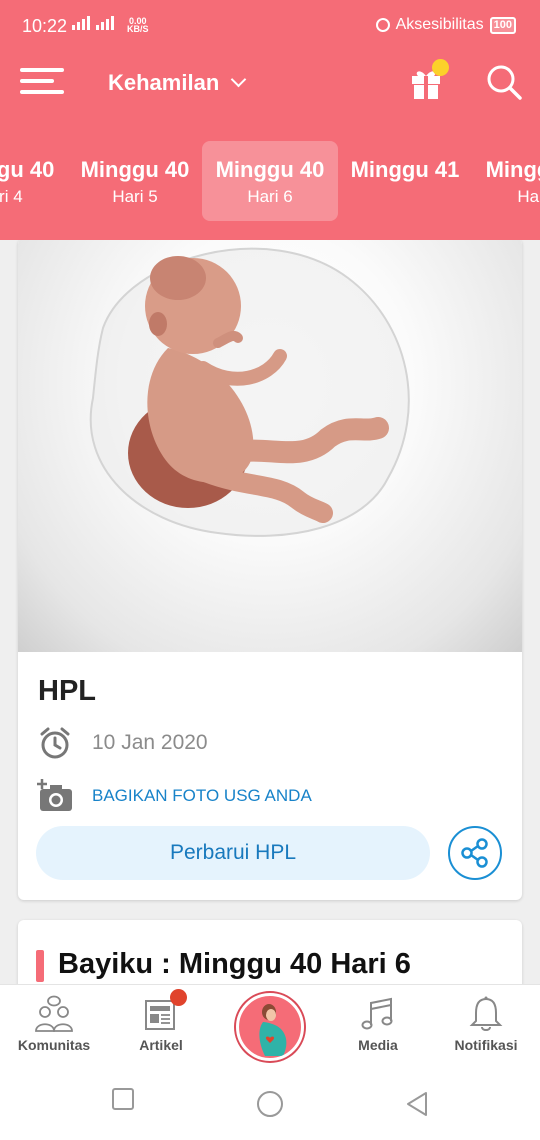  I want to click on share-usg-photo-link: BAGIKAN FOTO USG ANDA, so click(202, 795).